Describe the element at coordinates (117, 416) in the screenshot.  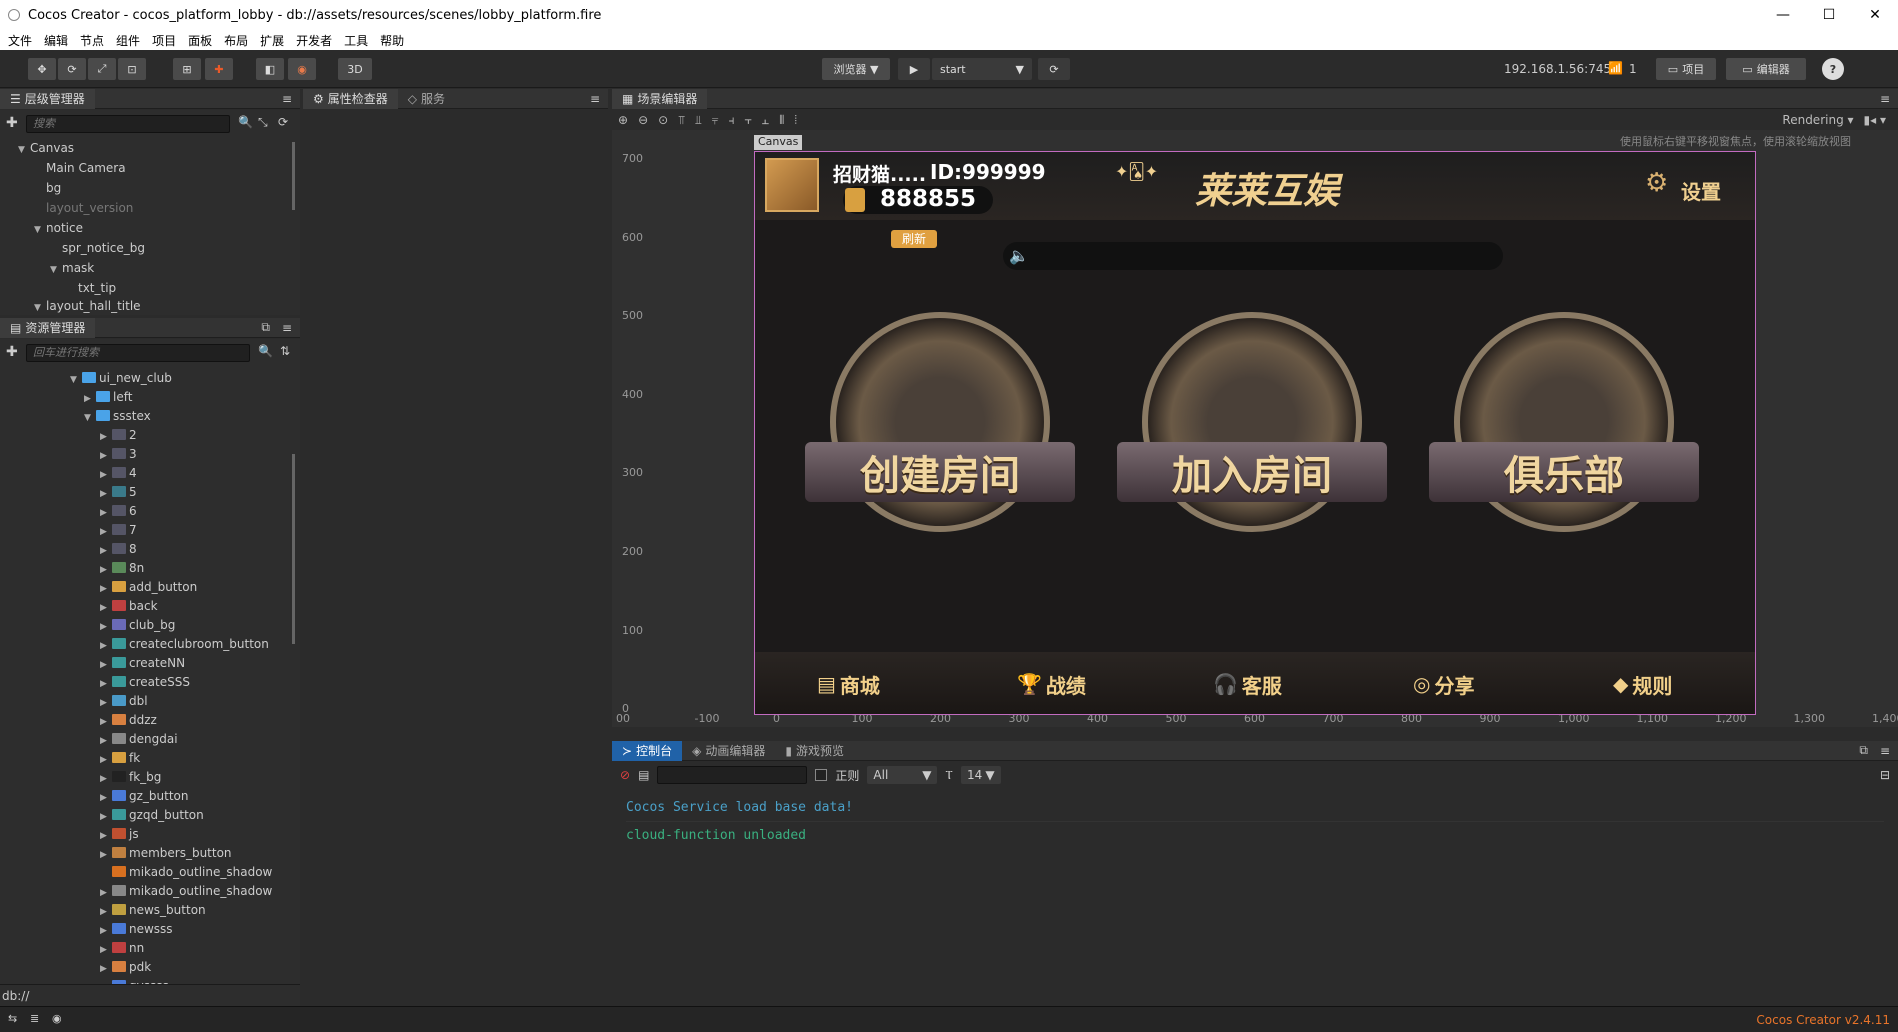
I see `asset-item: ▼ ssstex` at that location.